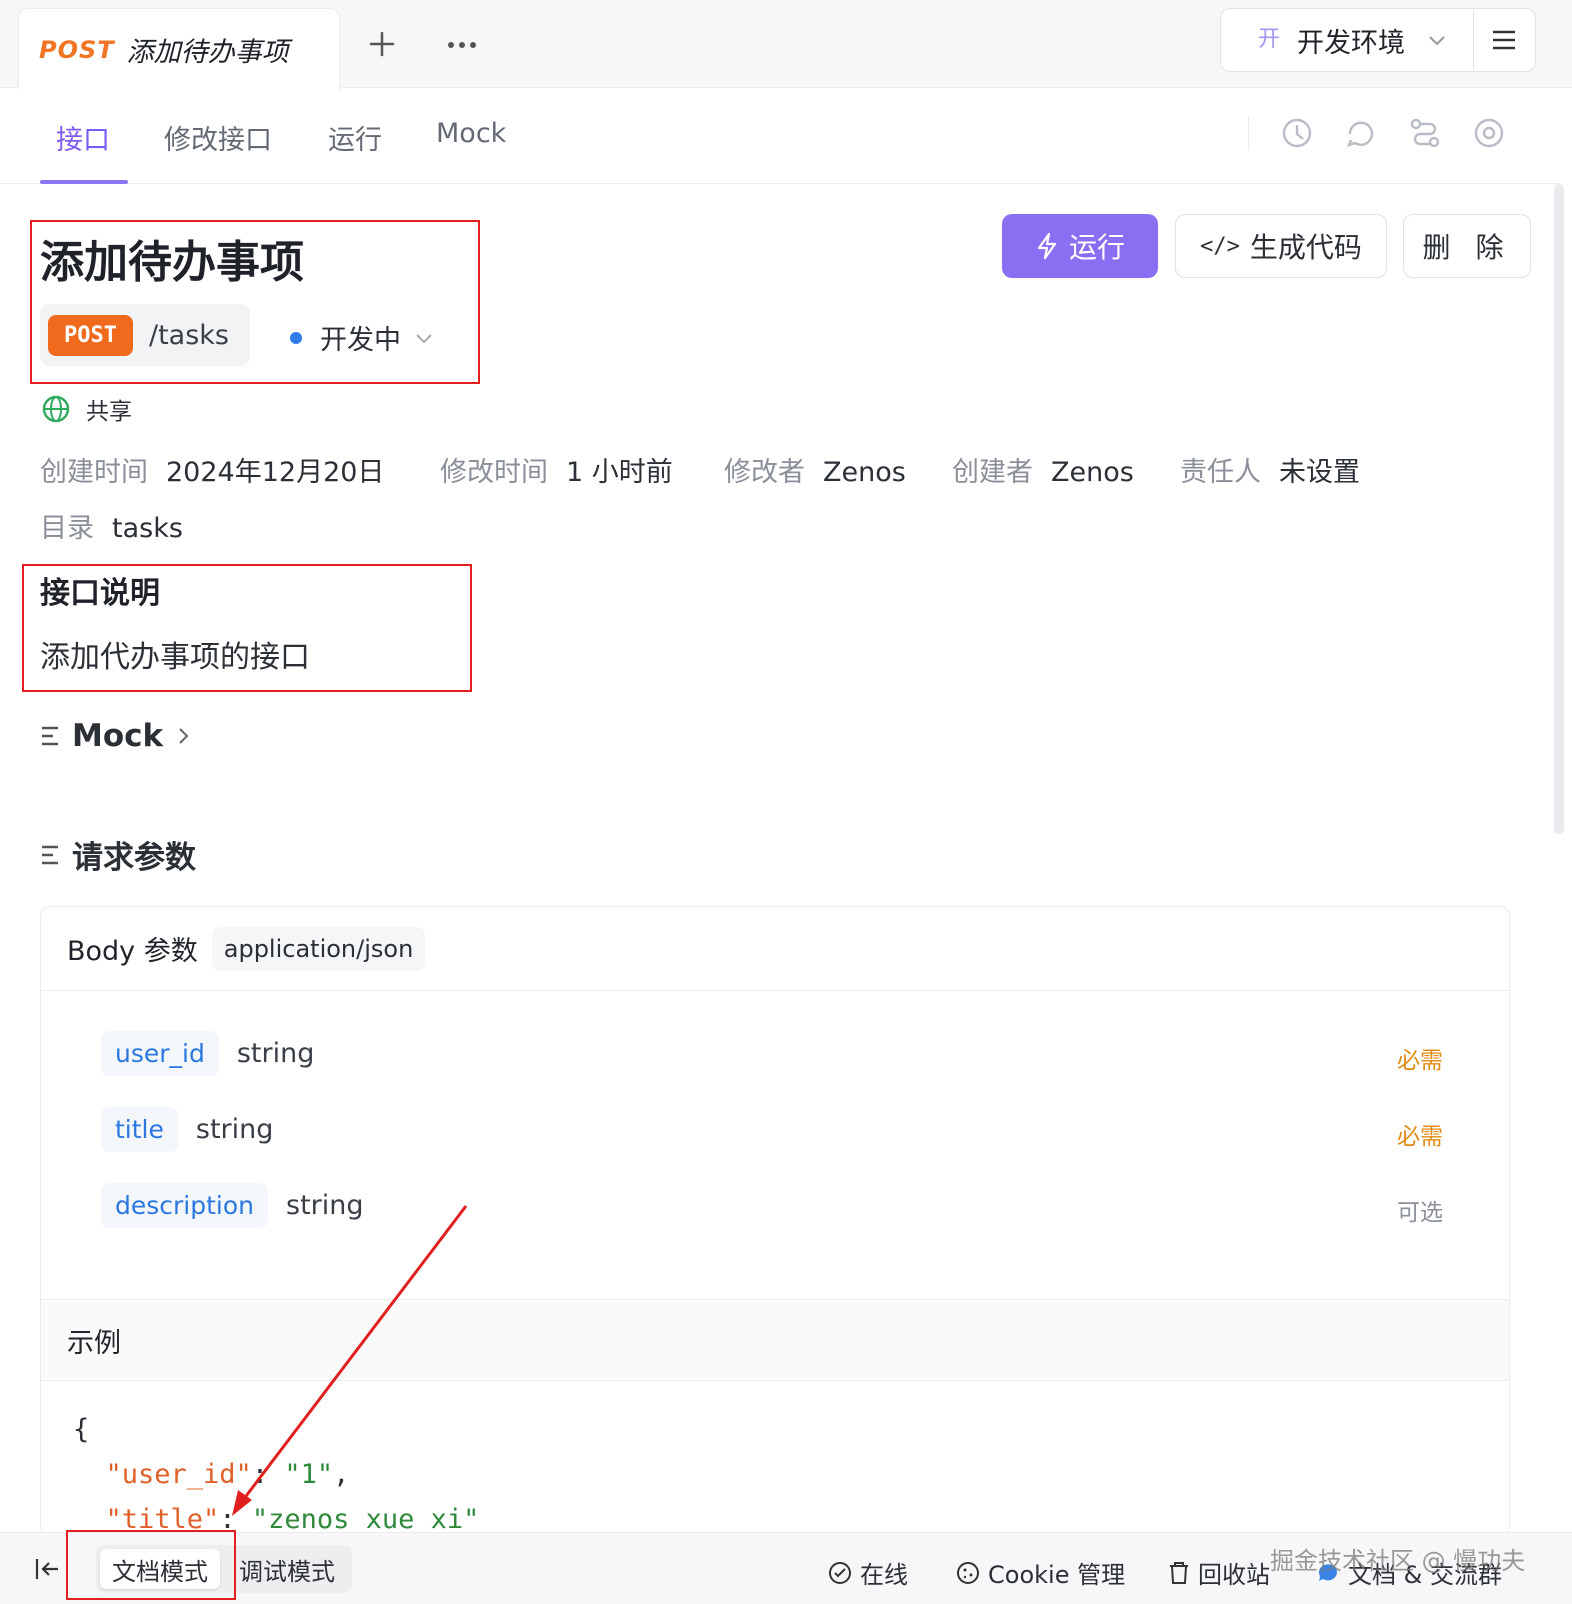 The image size is (1572, 1604). I want to click on code-value: "1", so click(309, 1474).